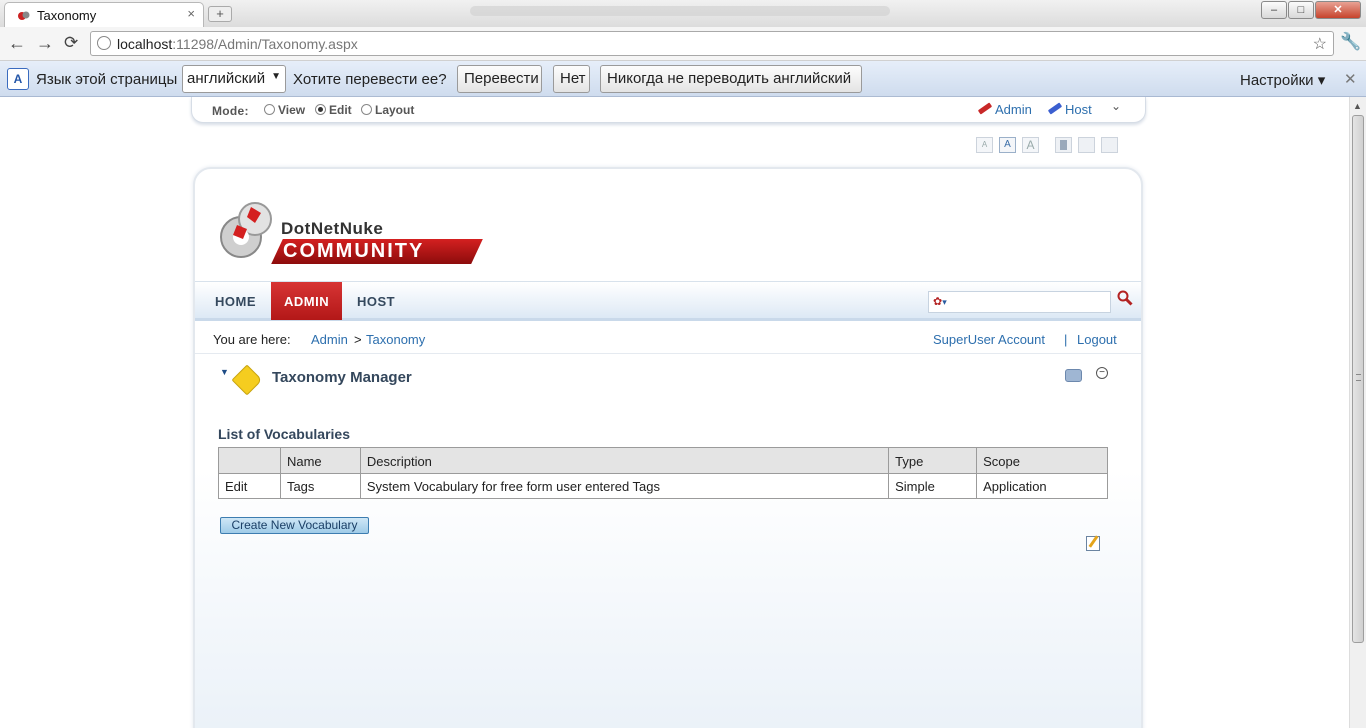 This screenshot has width=1366, height=728. What do you see at coordinates (1350, 79) in the screenshot?
I see `translate-close-icon: ✕` at bounding box center [1350, 79].